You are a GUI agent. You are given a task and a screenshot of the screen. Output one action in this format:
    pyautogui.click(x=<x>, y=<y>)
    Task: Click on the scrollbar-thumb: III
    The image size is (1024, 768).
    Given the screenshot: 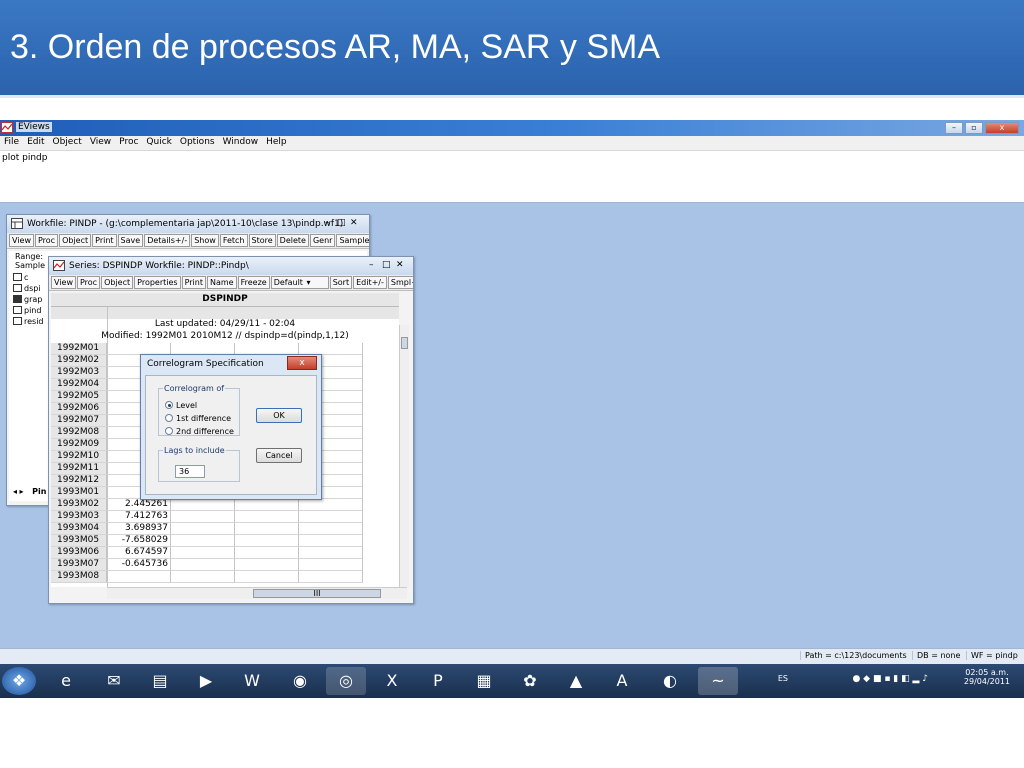 What is the action you would take?
    pyautogui.click(x=317, y=593)
    